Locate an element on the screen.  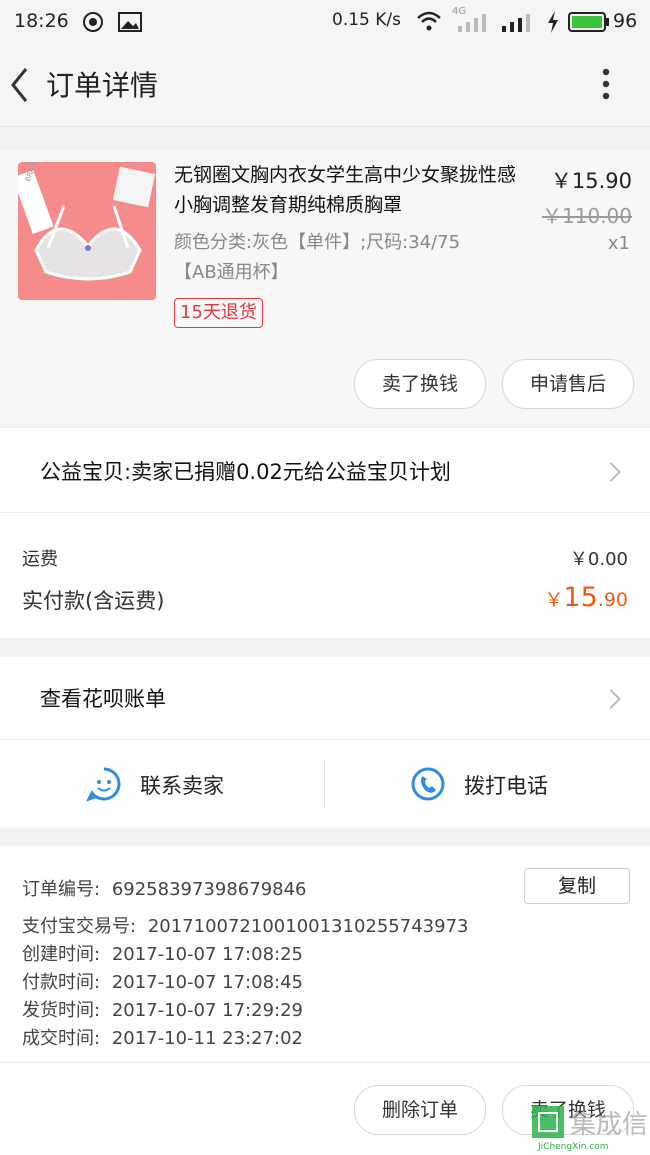
after-sale-button: 申请售后 is located at coordinates (568, 384).